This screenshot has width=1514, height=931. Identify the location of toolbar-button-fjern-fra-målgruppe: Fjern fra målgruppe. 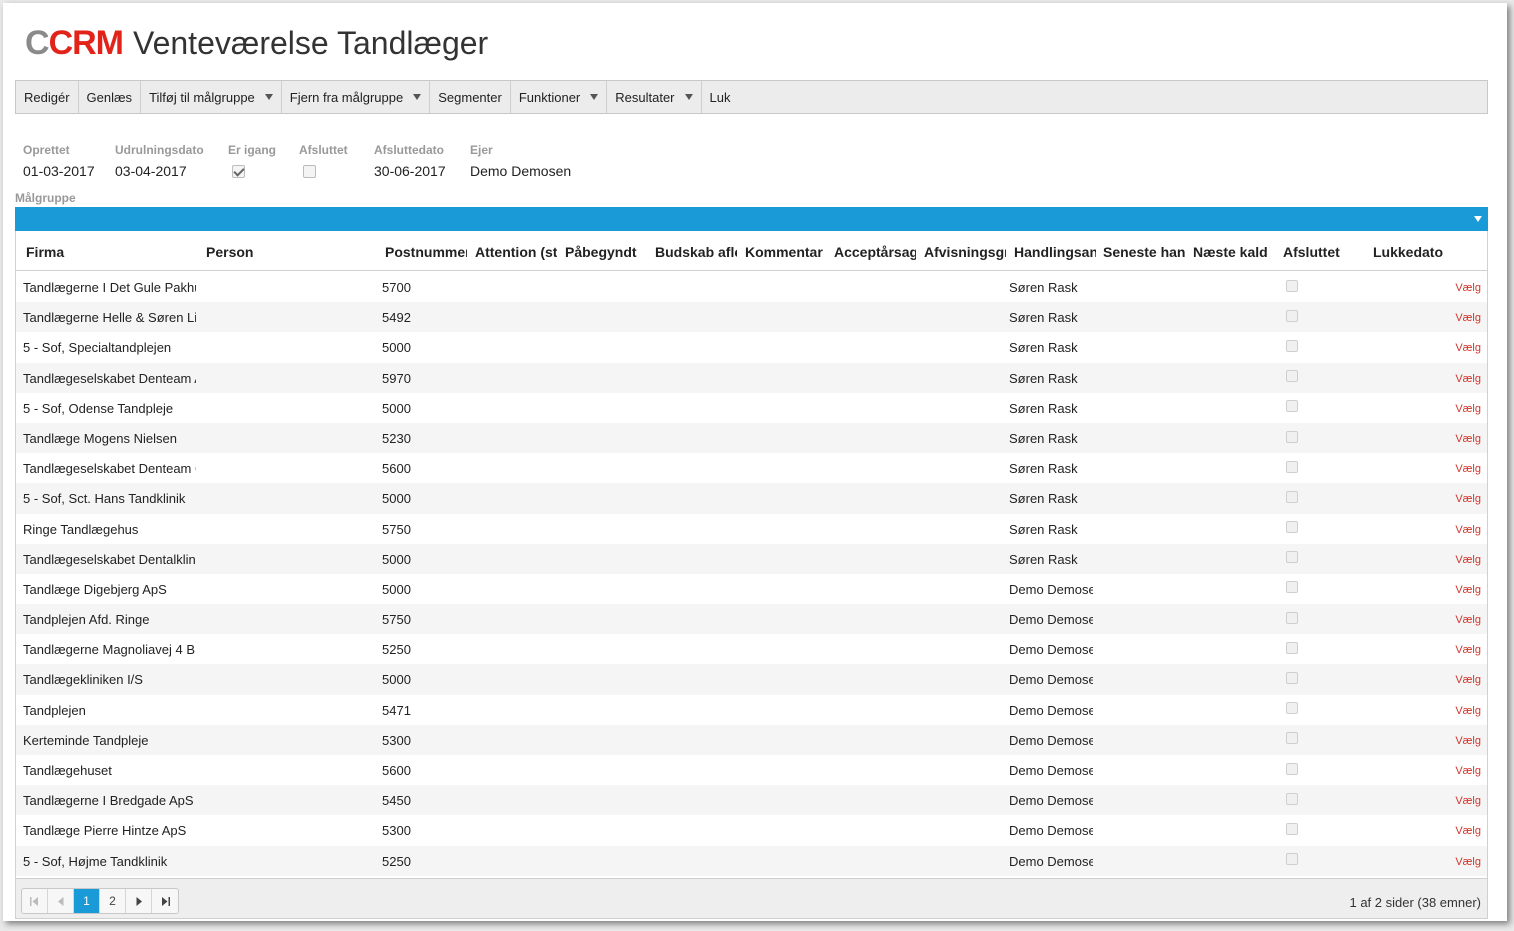
(356, 97).